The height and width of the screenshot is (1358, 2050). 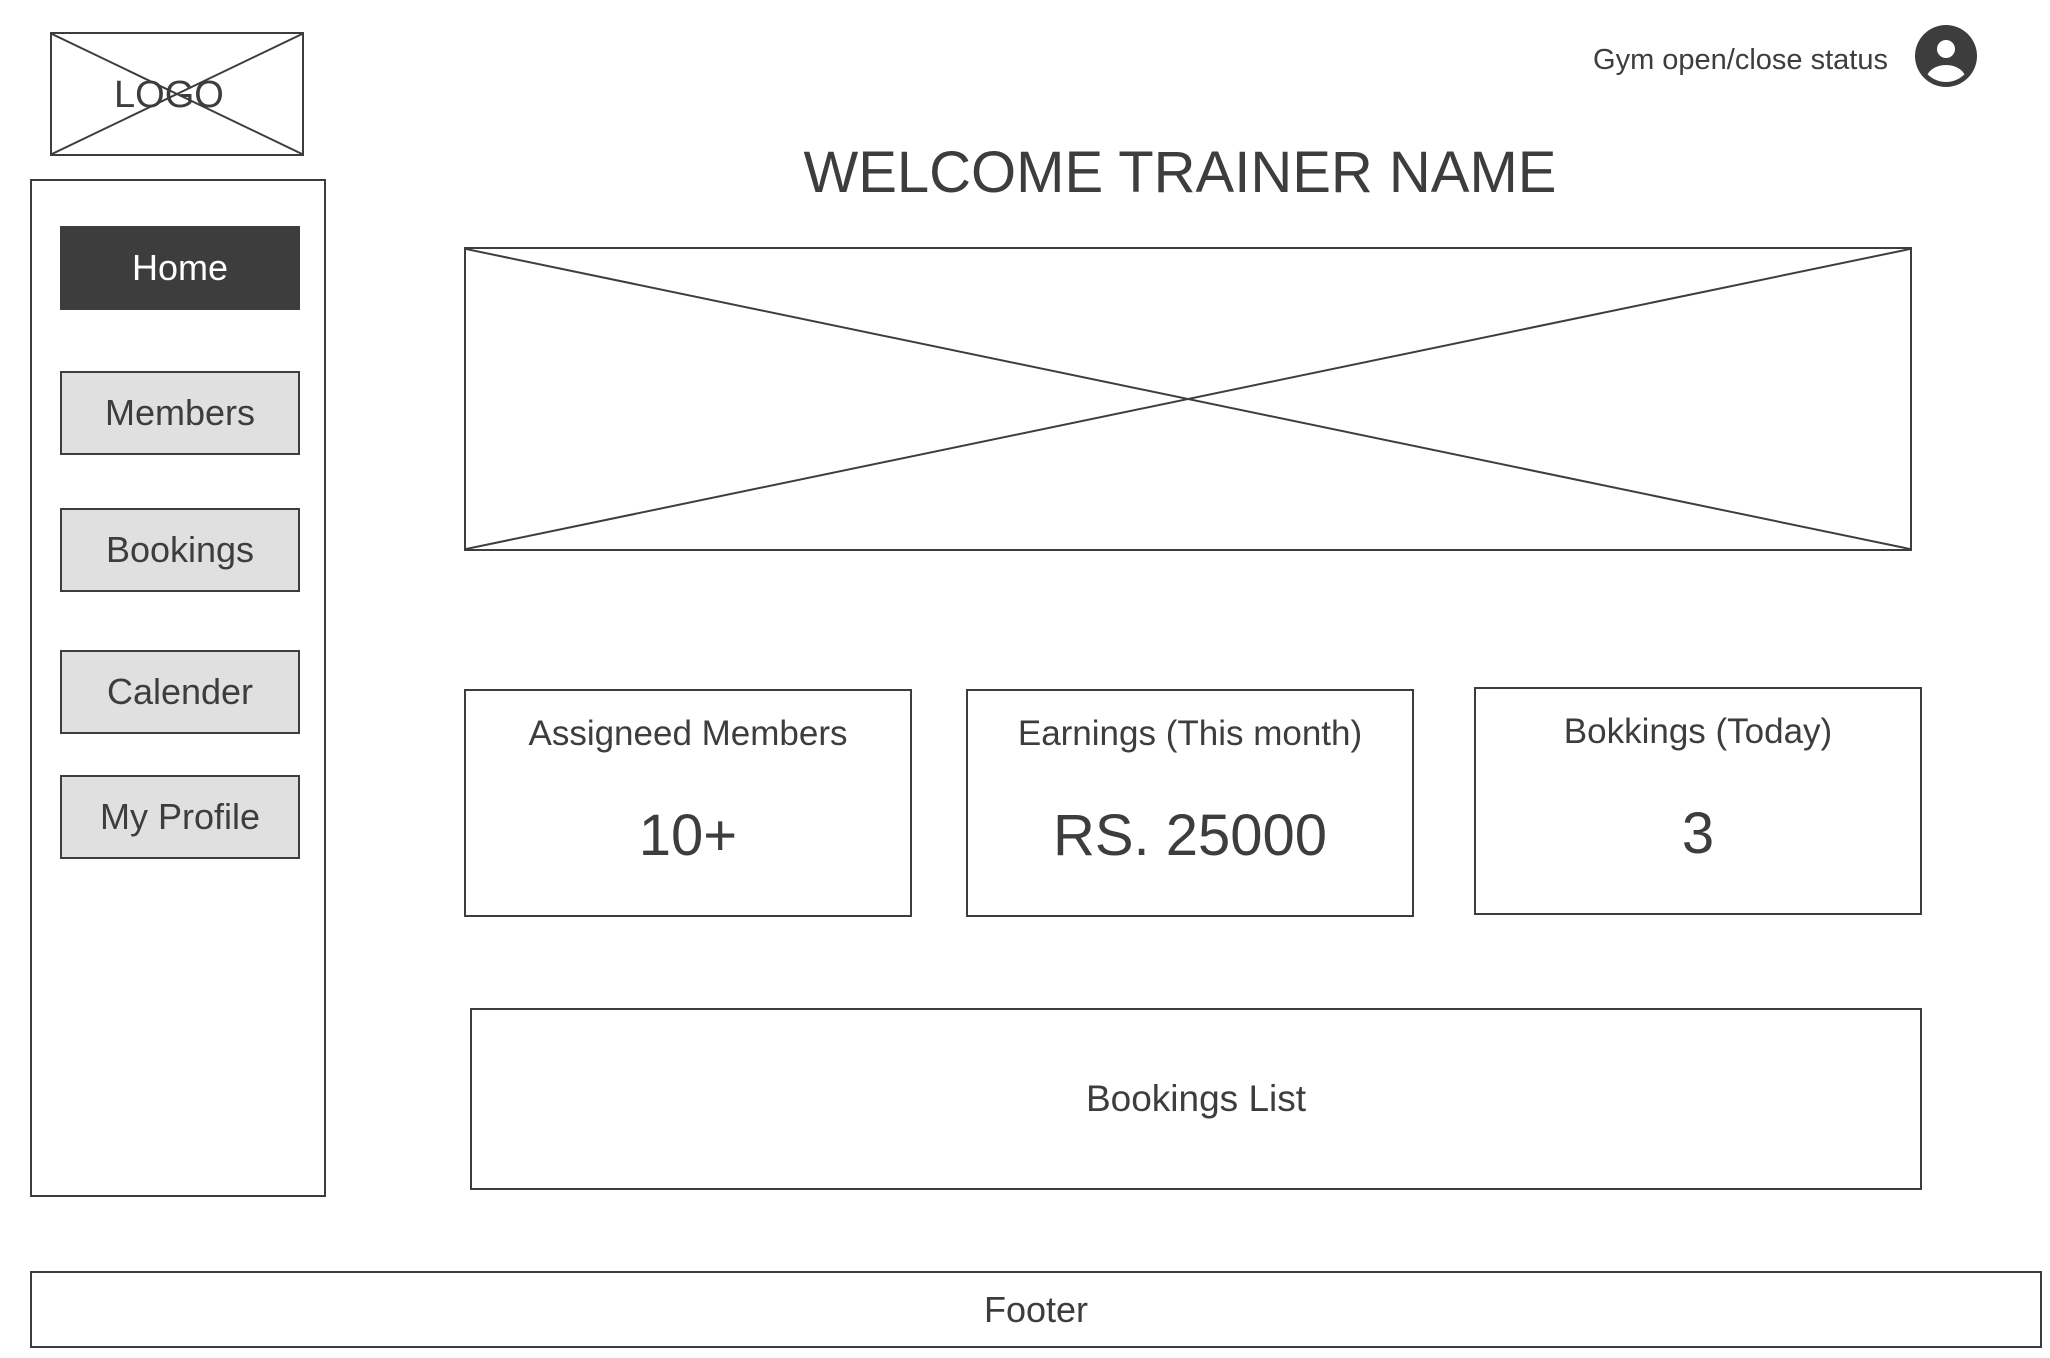 I want to click on sidebar-item-label: Members, so click(x=180, y=412).